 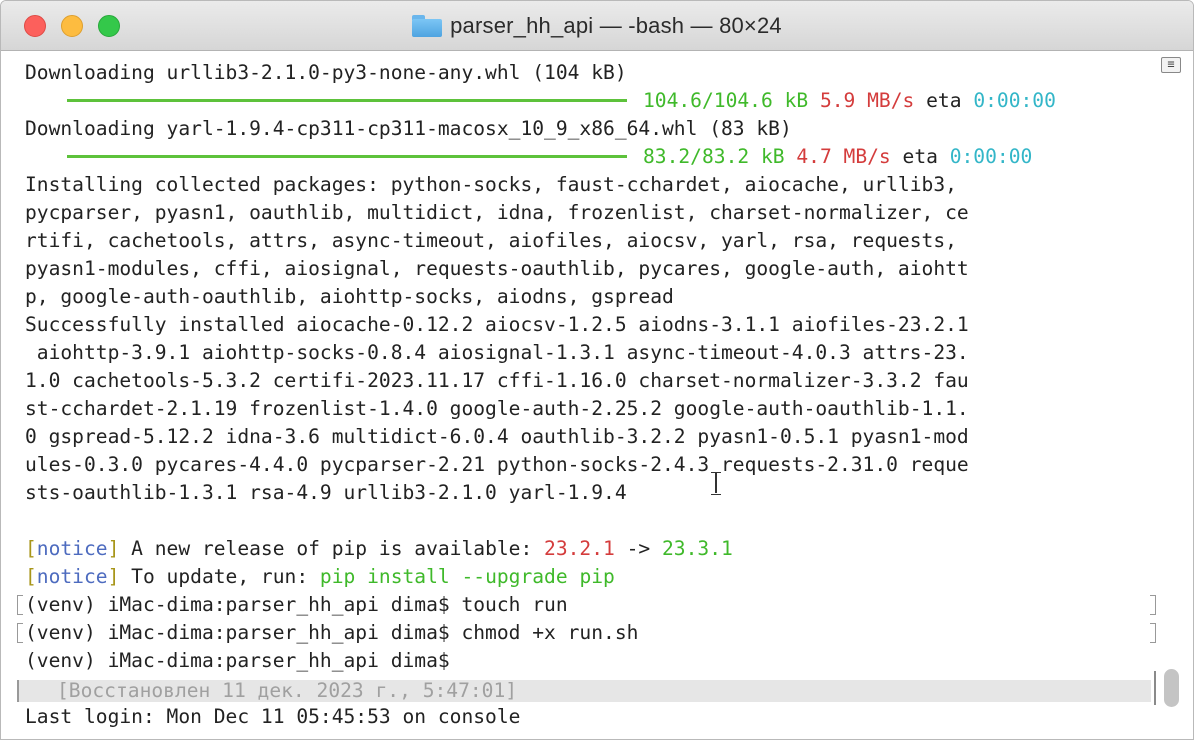 I want to click on window-title-text: parser_hh_api — -bash — 80×24, so click(x=616, y=25).